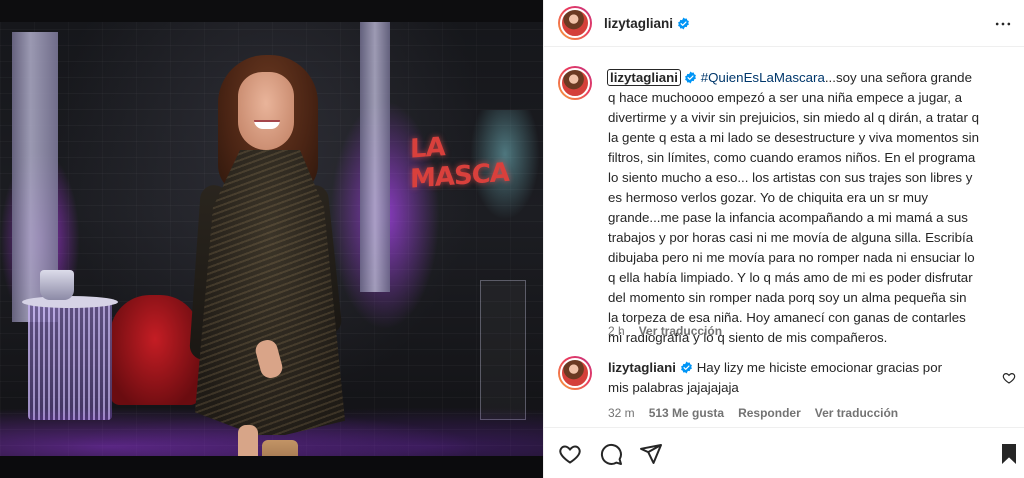 This screenshot has height=478, width=1024. I want to click on share-icon, so click(651, 454).